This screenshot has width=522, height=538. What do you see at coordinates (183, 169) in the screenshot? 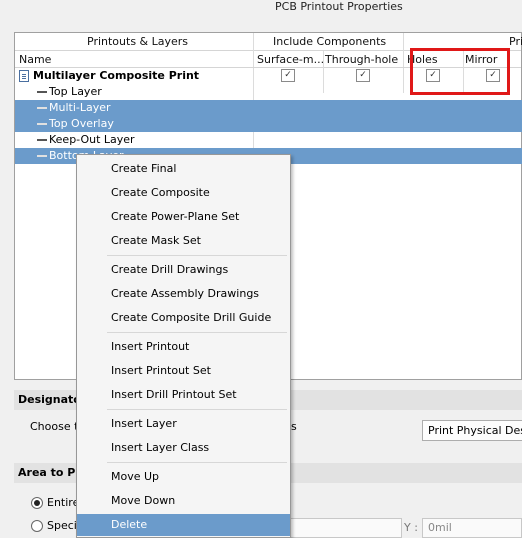
I see `menu-item-create-final: Create Final` at bounding box center [183, 169].